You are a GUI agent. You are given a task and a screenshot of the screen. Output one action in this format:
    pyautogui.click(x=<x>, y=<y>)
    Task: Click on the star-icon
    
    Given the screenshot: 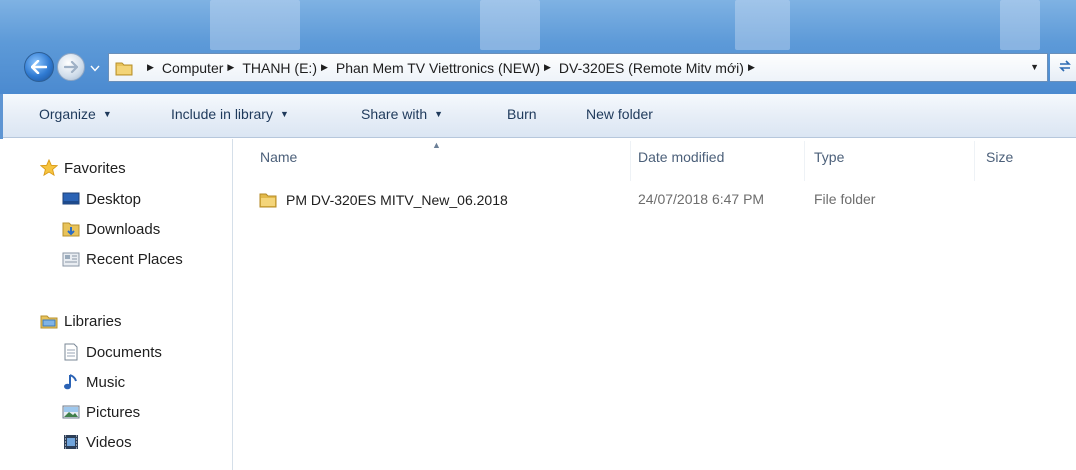 What is the action you would take?
    pyautogui.click(x=49, y=168)
    